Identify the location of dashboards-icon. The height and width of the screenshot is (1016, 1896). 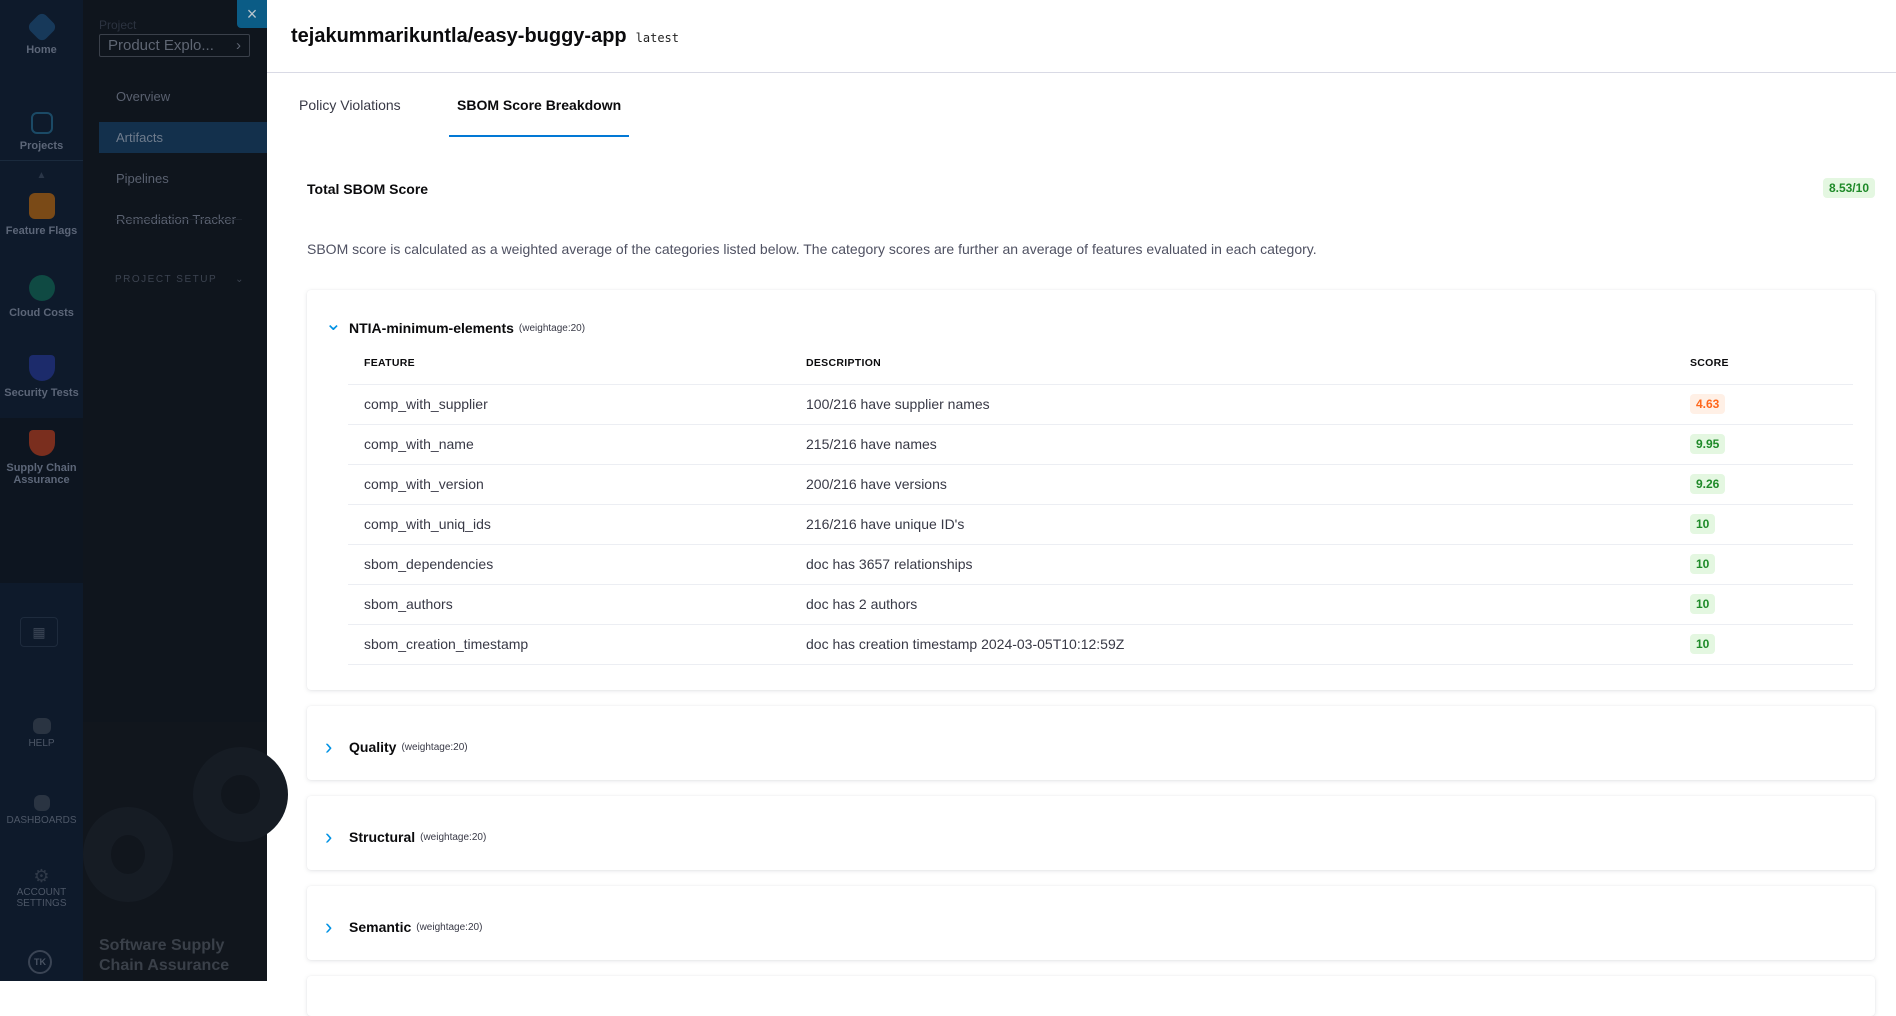
(41, 803).